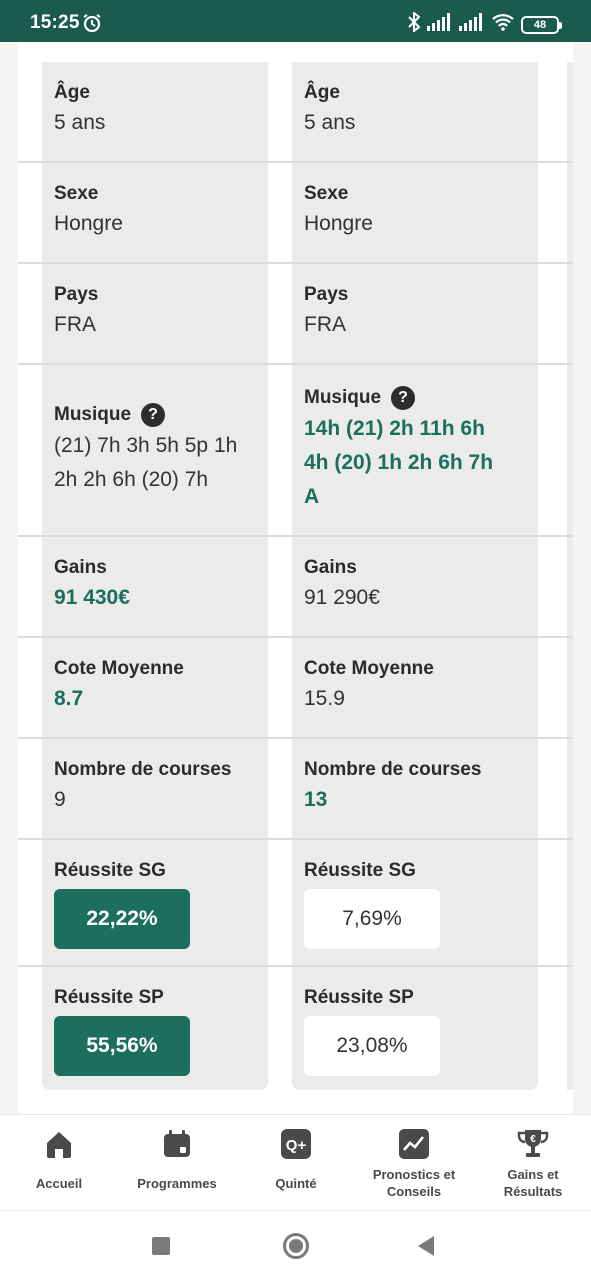  I want to click on tab-label: Gains et Résultats, so click(533, 1183).